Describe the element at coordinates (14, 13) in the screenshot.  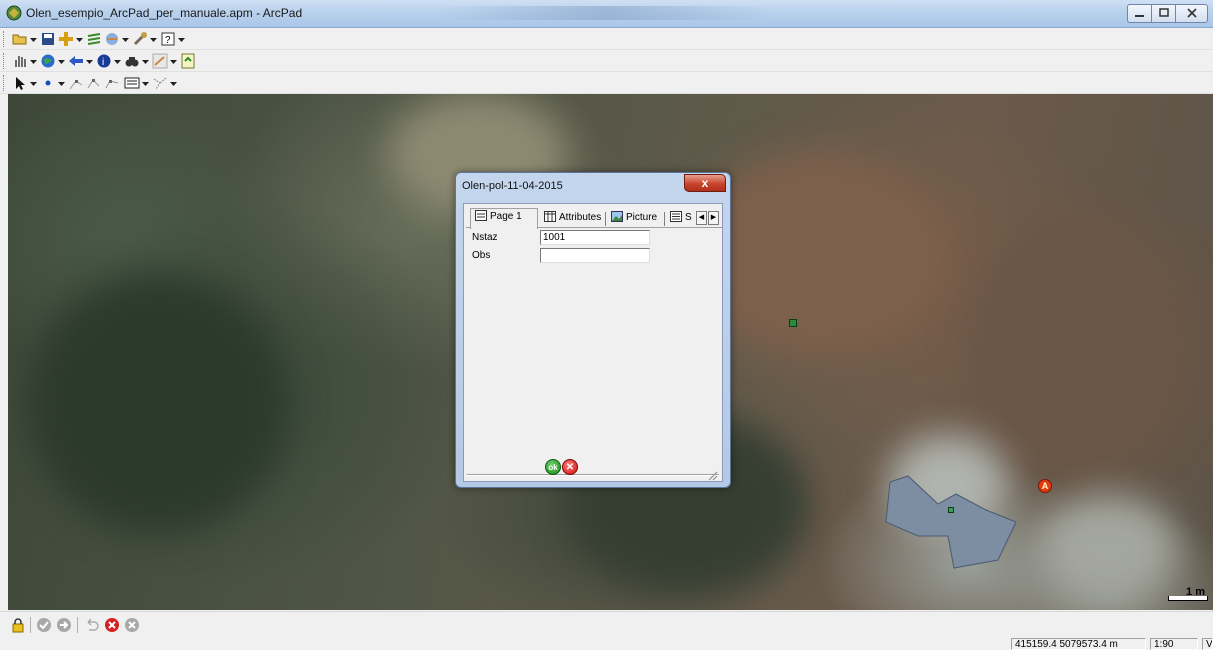
I see `arcpad-logo-icon` at that location.